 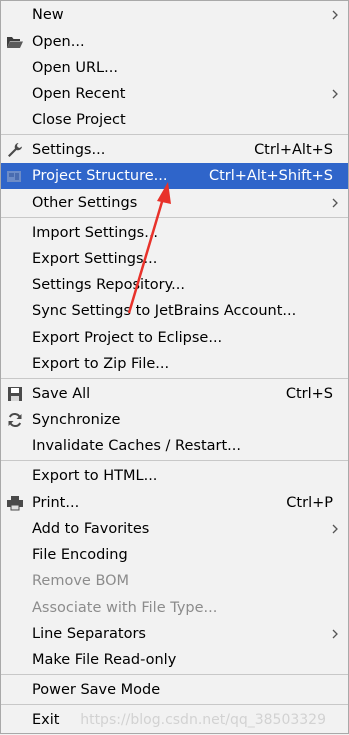 I want to click on menu-item-label: Close Project, so click(x=79, y=120).